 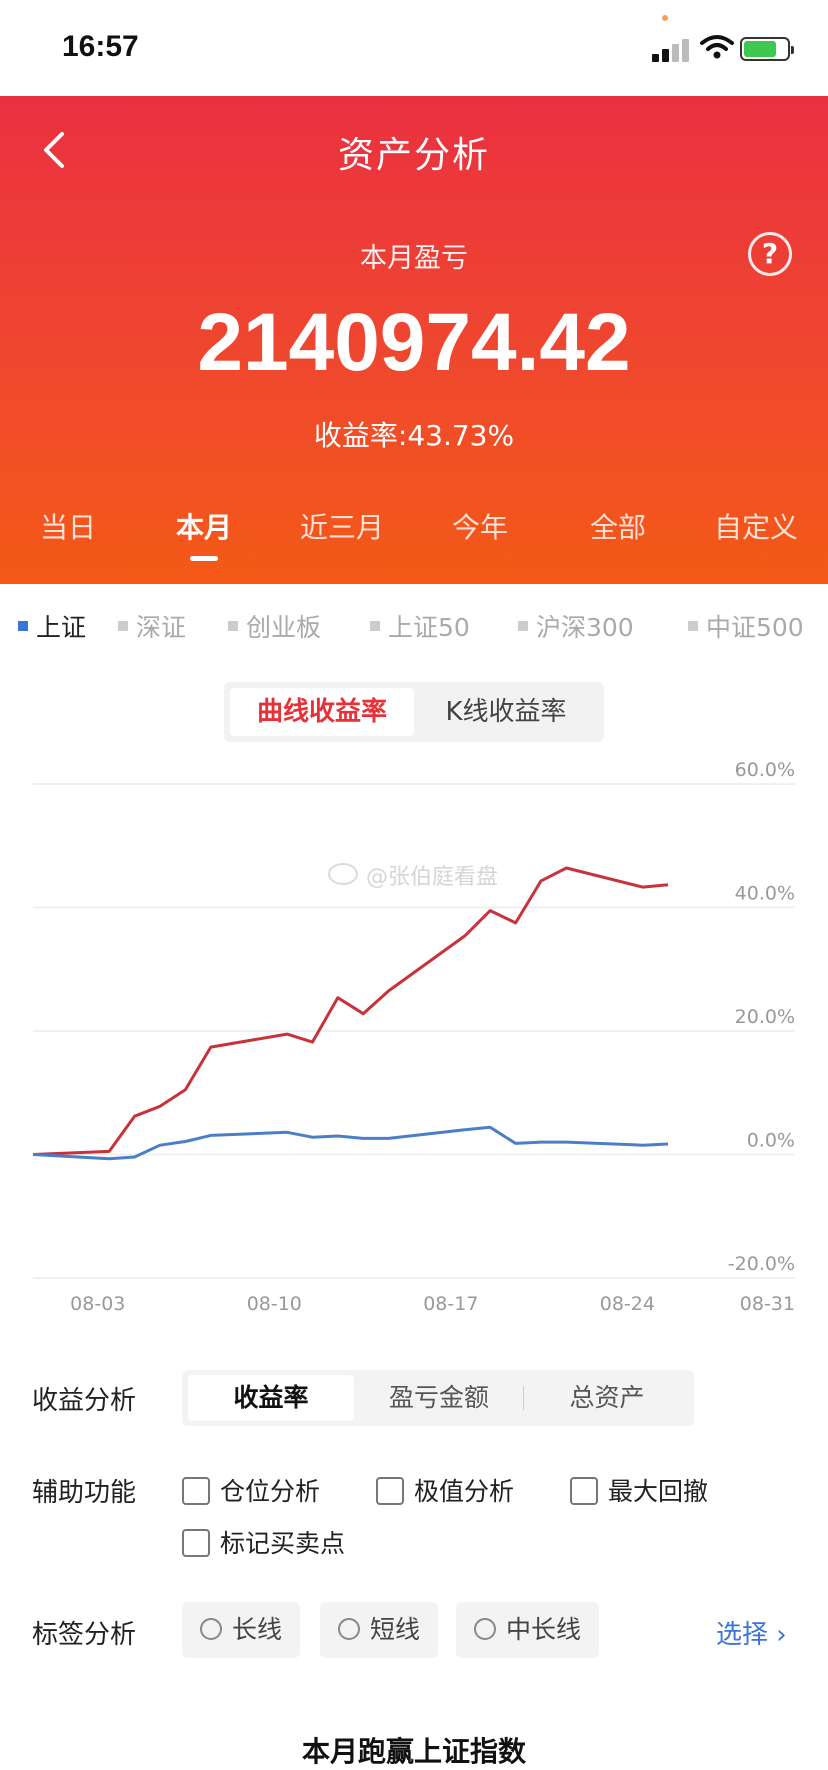 What do you see at coordinates (322, 712) in the screenshot?
I see `curve-return-option: 曲线收益率` at bounding box center [322, 712].